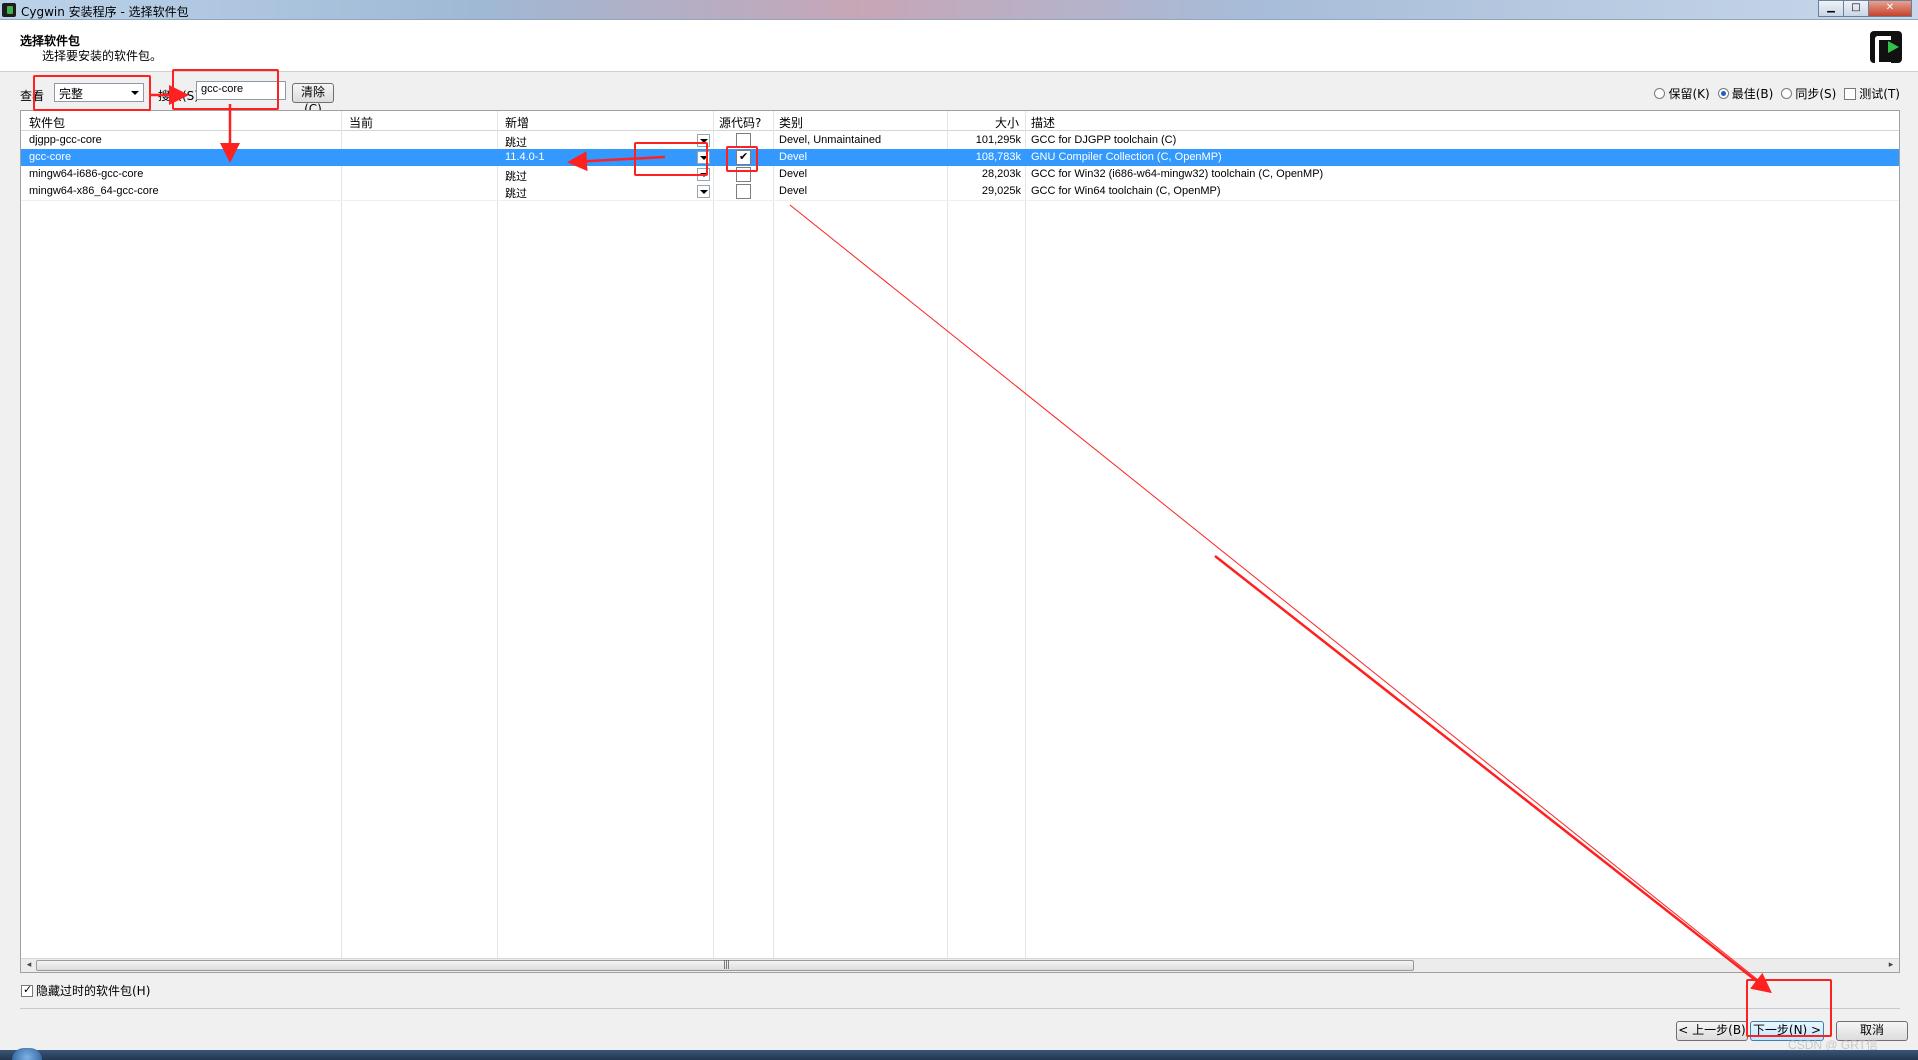  I want to click on radio-best-dot, so click(1723, 93).